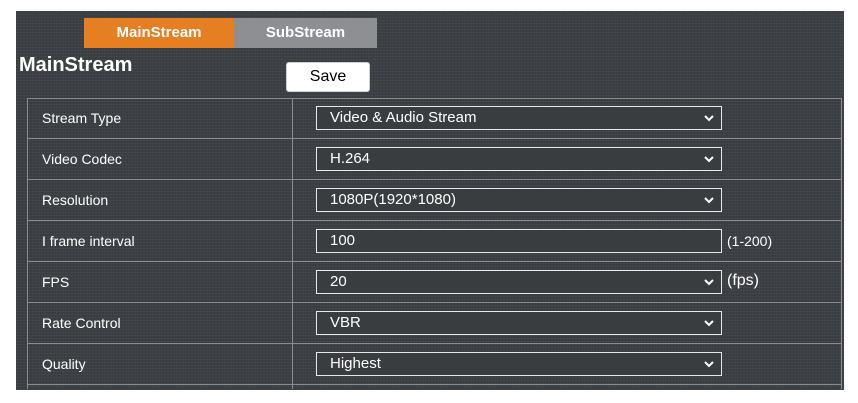  Describe the element at coordinates (403, 117) in the screenshot. I see `stream-type-value: Video & Audio Stream` at that location.